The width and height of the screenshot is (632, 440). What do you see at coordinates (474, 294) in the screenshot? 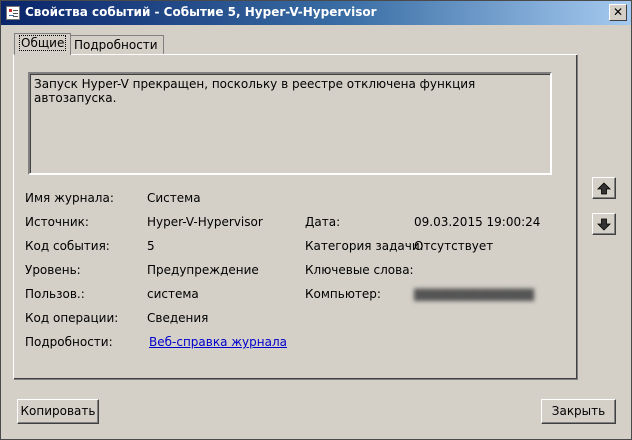
I see `computer-value-redacted: ▇▇▇▇▇▇▇▇▇▇▇▇▇` at bounding box center [474, 294].